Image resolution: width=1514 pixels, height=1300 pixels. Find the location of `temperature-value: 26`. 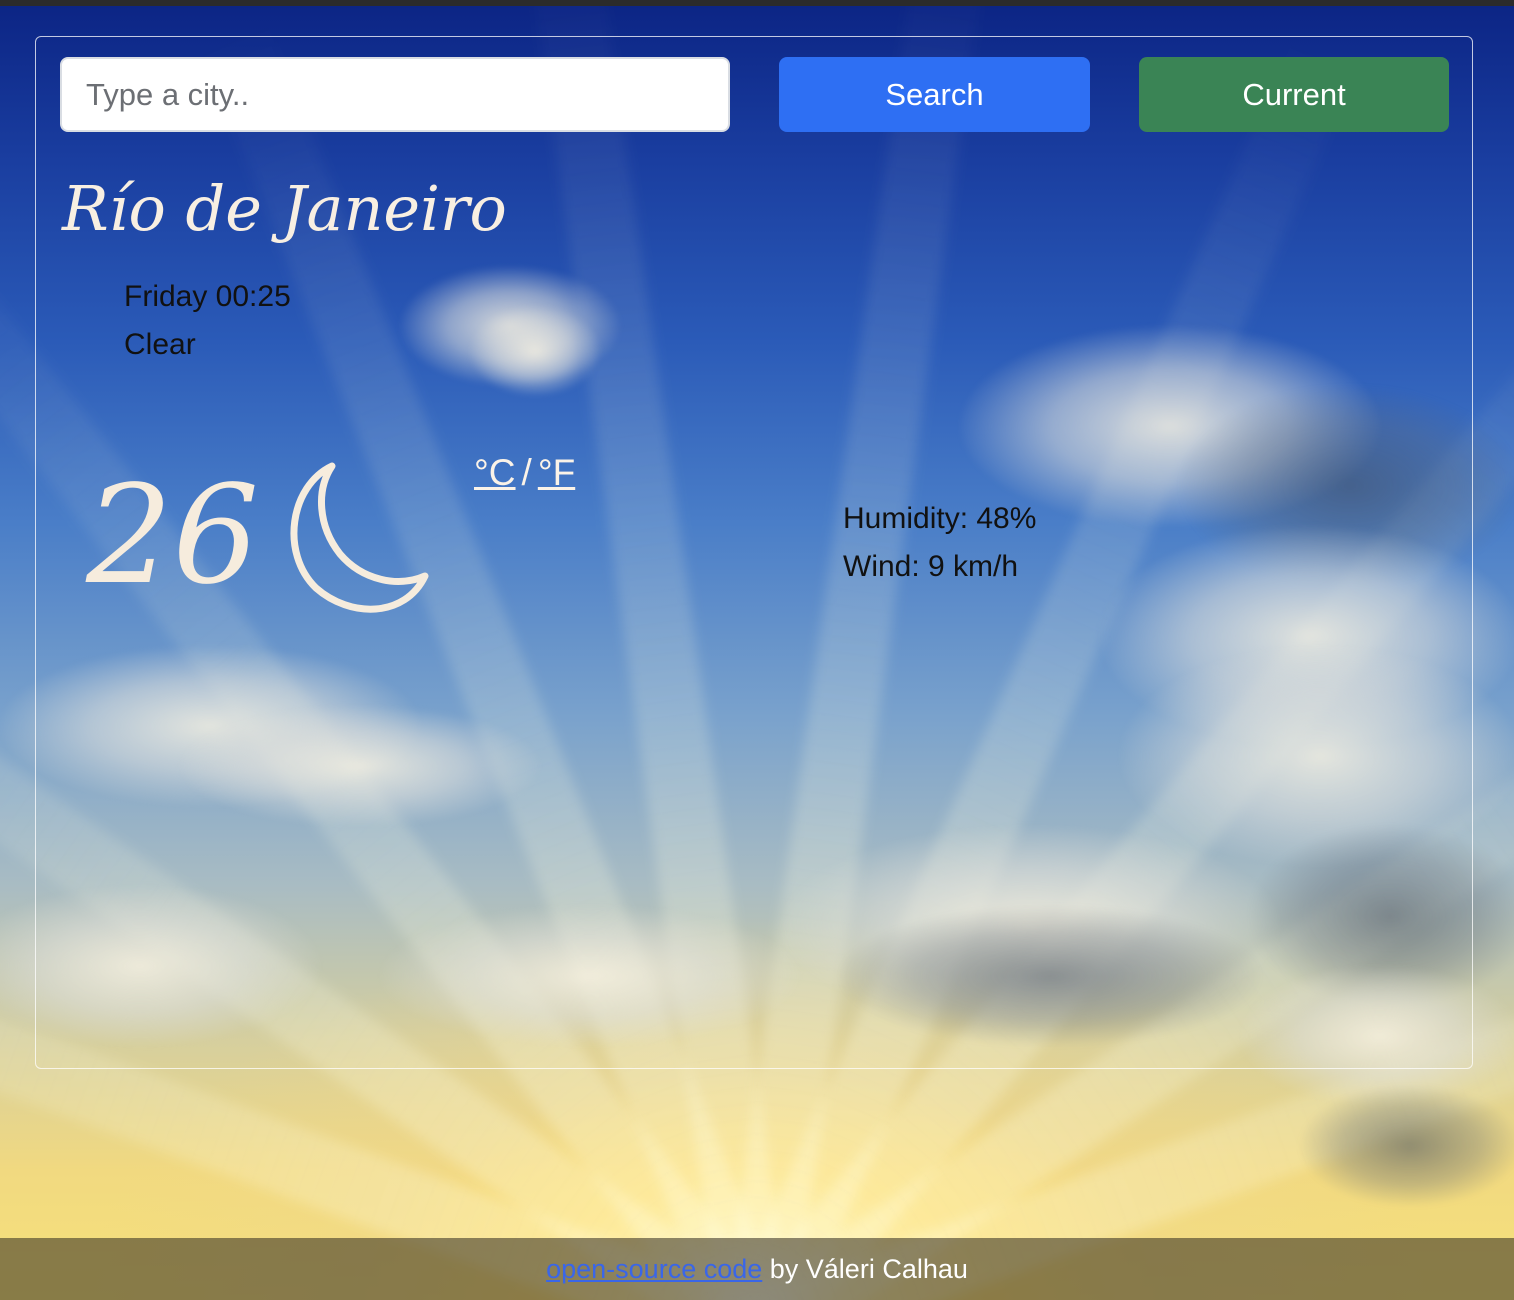

temperature-value: 26 is located at coordinates (173, 536).